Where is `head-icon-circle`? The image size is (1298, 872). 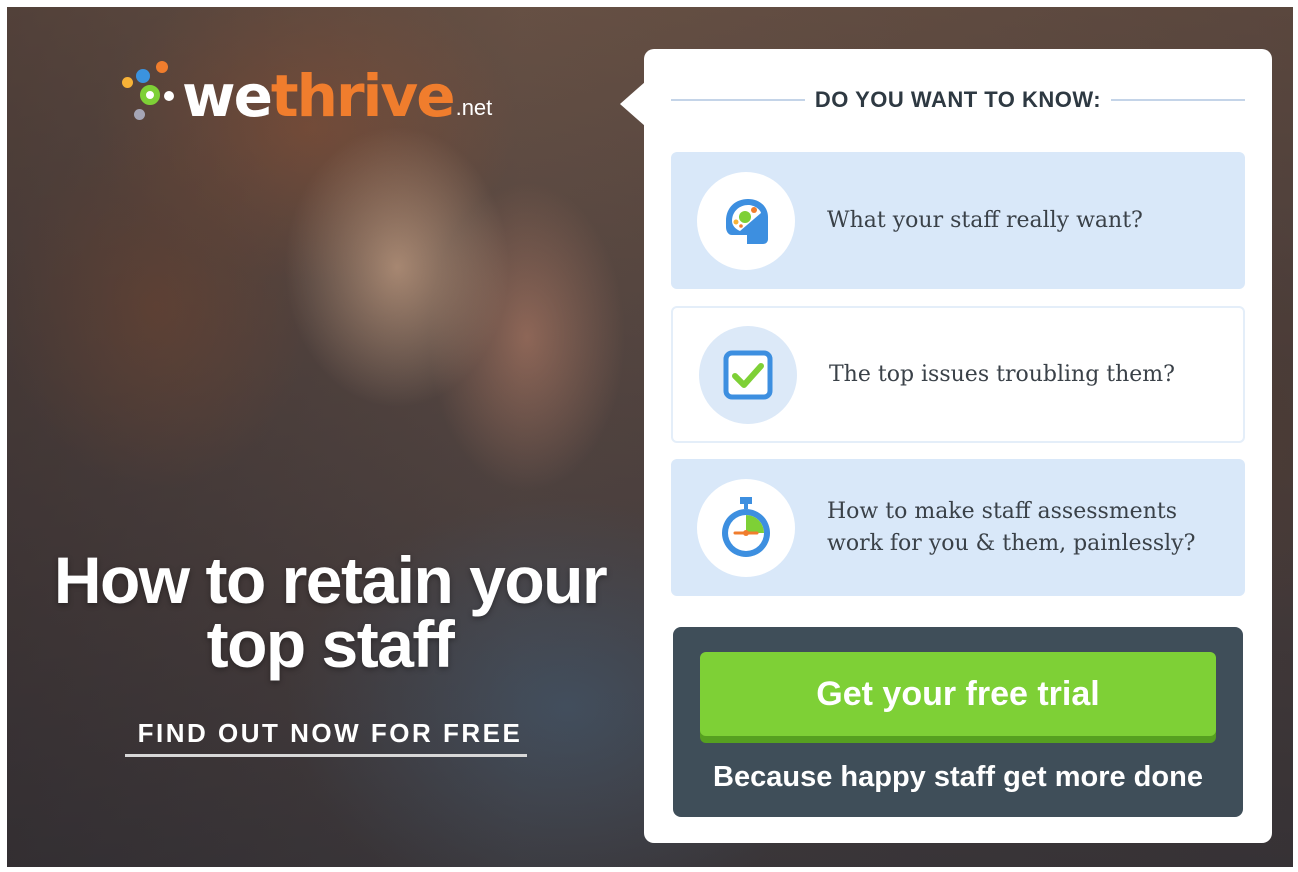 head-icon-circle is located at coordinates (746, 220).